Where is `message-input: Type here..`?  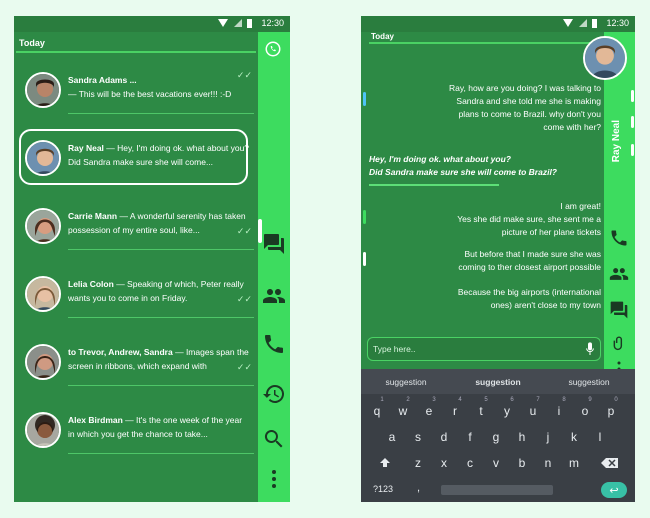
message-input: Type here.. is located at coordinates (484, 349).